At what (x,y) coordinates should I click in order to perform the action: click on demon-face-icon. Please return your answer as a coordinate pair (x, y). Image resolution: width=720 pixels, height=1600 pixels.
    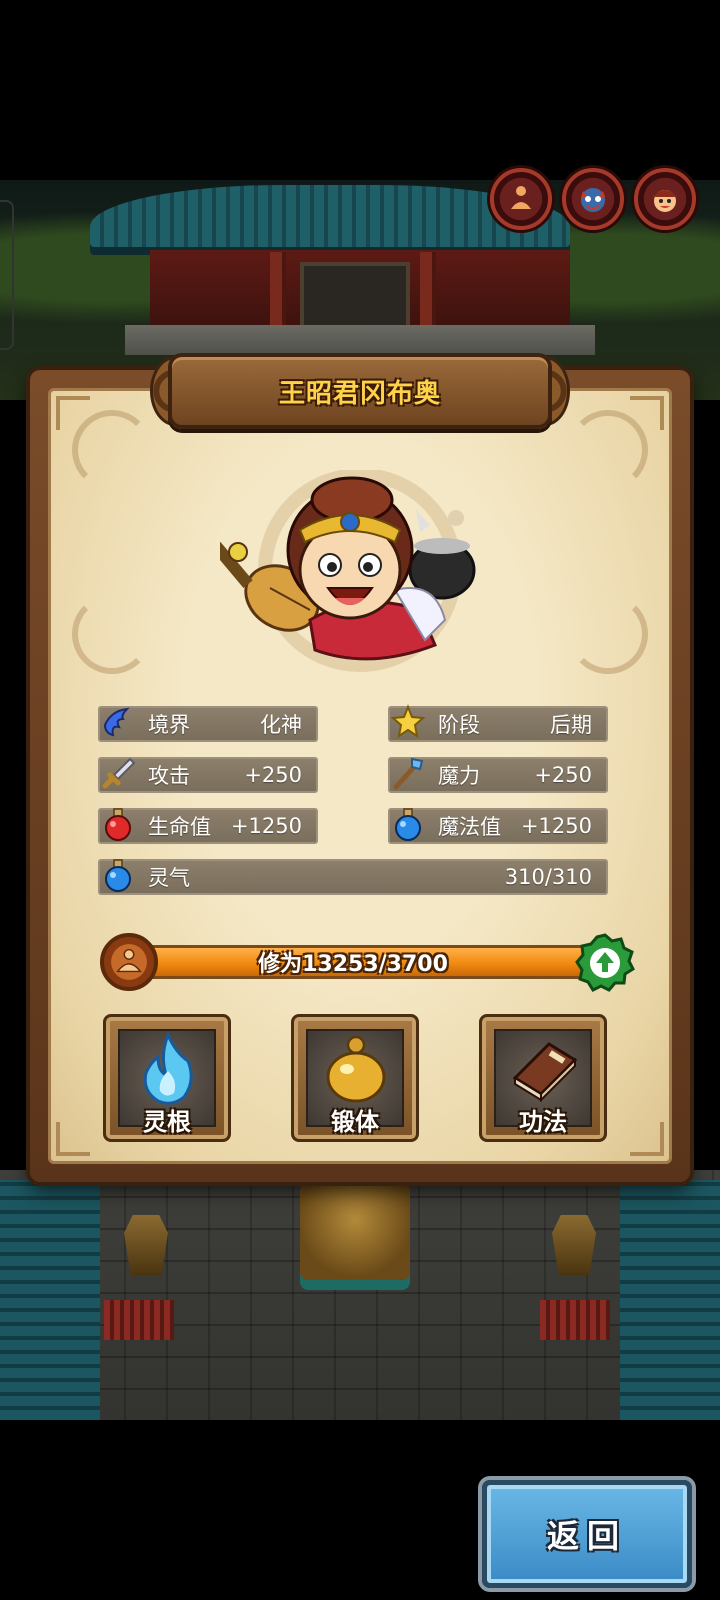
    Looking at the image, I should click on (593, 200).